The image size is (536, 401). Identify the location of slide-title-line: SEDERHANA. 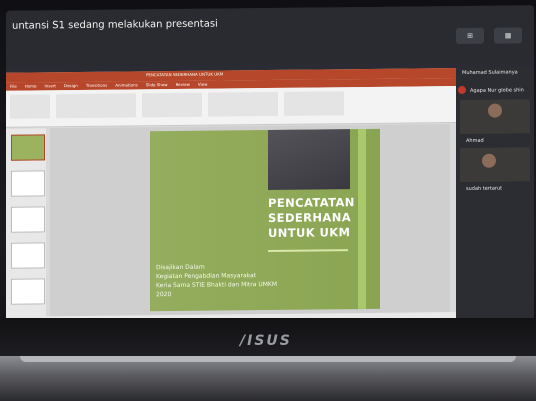
(310, 218).